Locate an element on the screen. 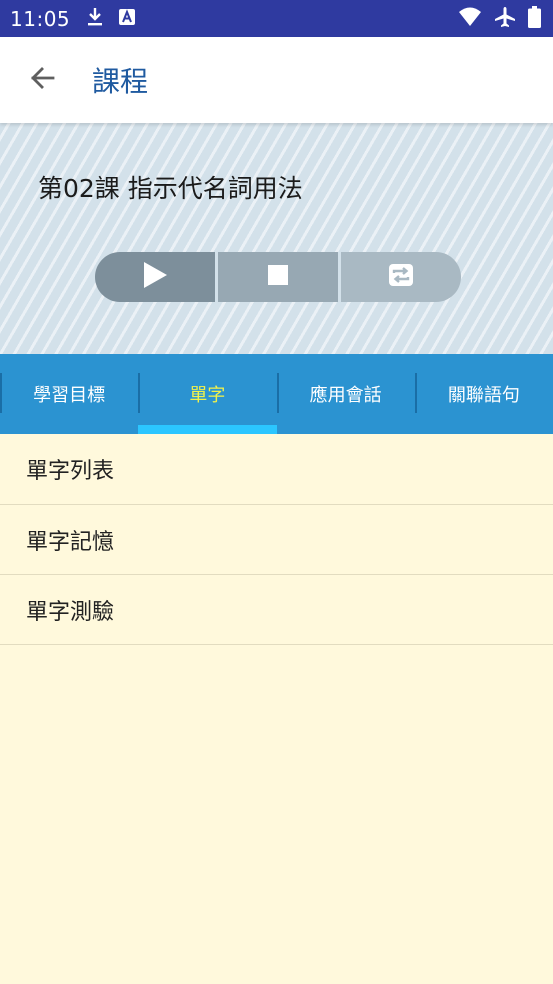 Image resolution: width=553 pixels, height=984 pixels. status-right-icons is located at coordinates (499, 18).